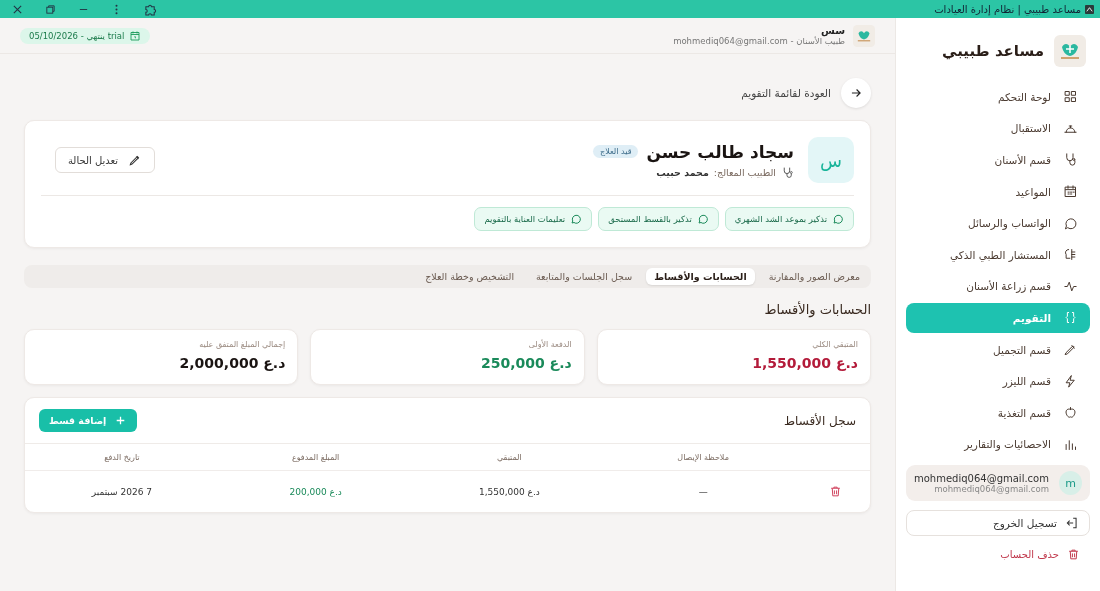 The width and height of the screenshot is (1100, 591). Describe the element at coordinates (998, 286) in the screenshot. I see `nav-item: قسم زراعة الأسنان` at that location.